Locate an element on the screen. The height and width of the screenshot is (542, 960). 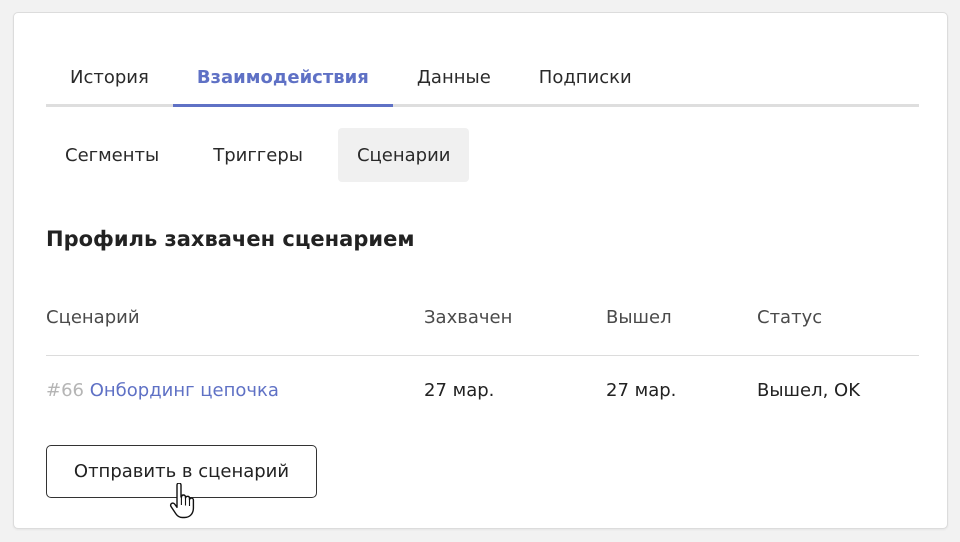
header-status: Статус is located at coordinates (790, 317).